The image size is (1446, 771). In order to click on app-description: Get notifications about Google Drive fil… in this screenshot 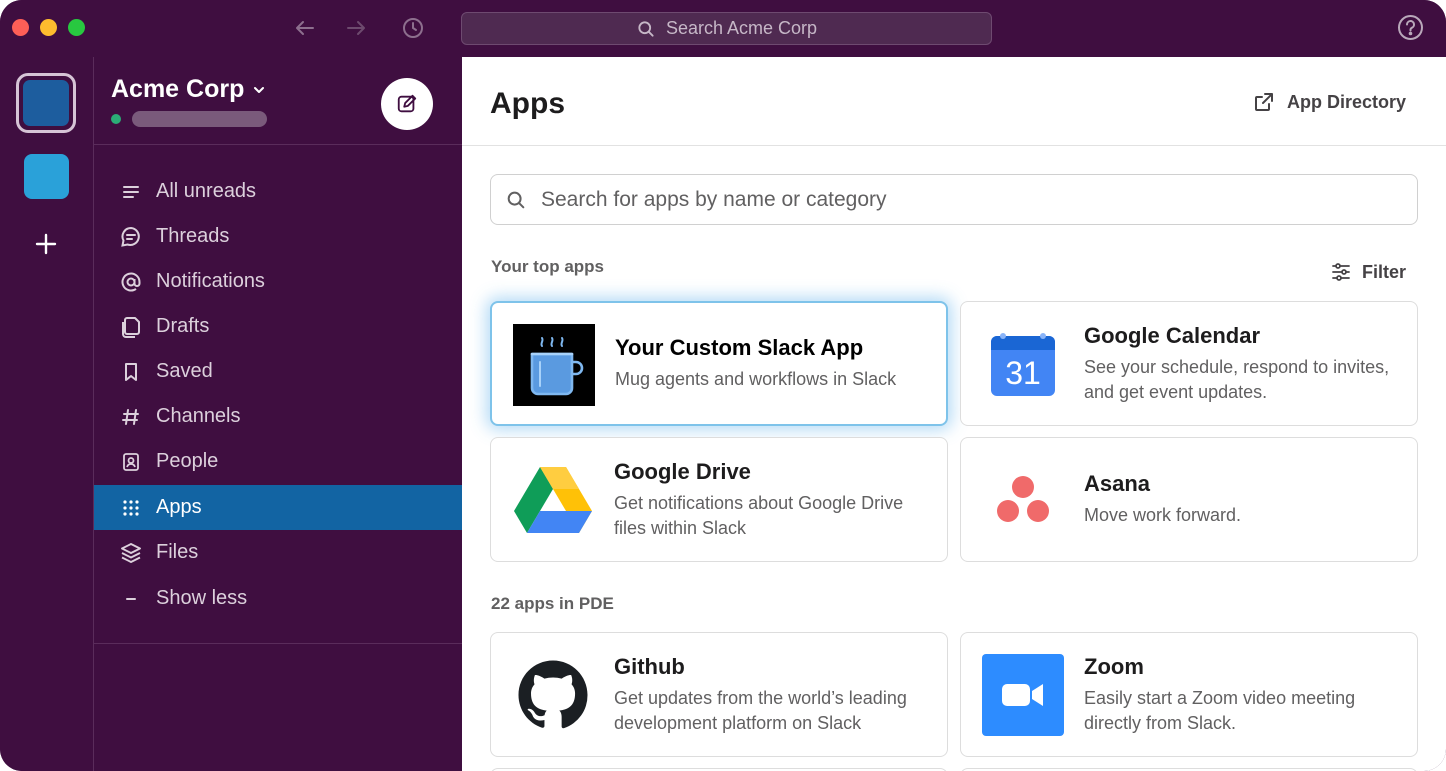, I will do `click(759, 515)`.